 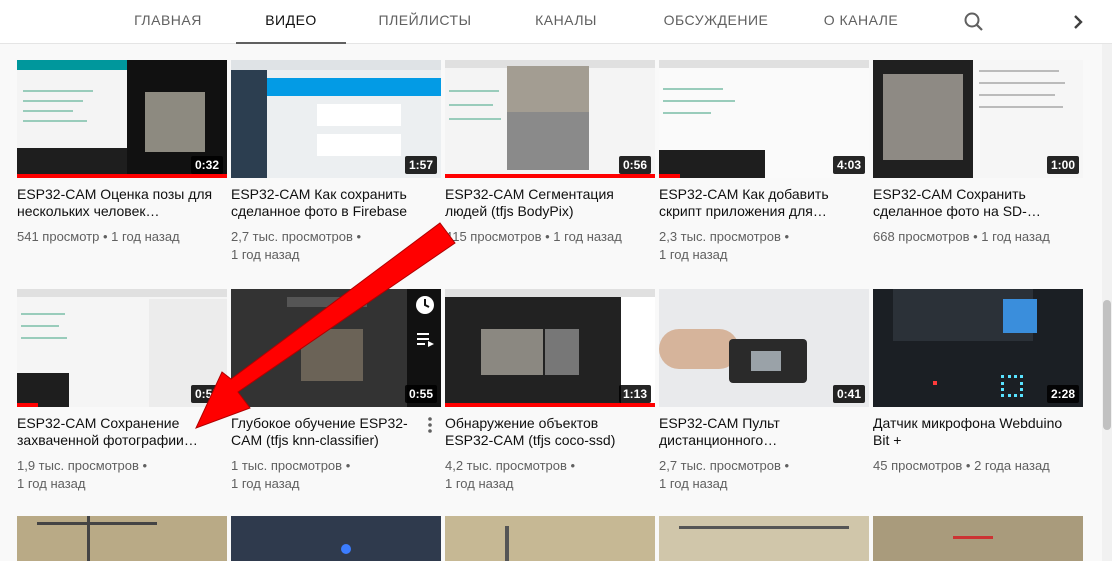 I want to click on video-meta: 4,2 тыс. просмотров • 1 год назад, so click(x=510, y=474).